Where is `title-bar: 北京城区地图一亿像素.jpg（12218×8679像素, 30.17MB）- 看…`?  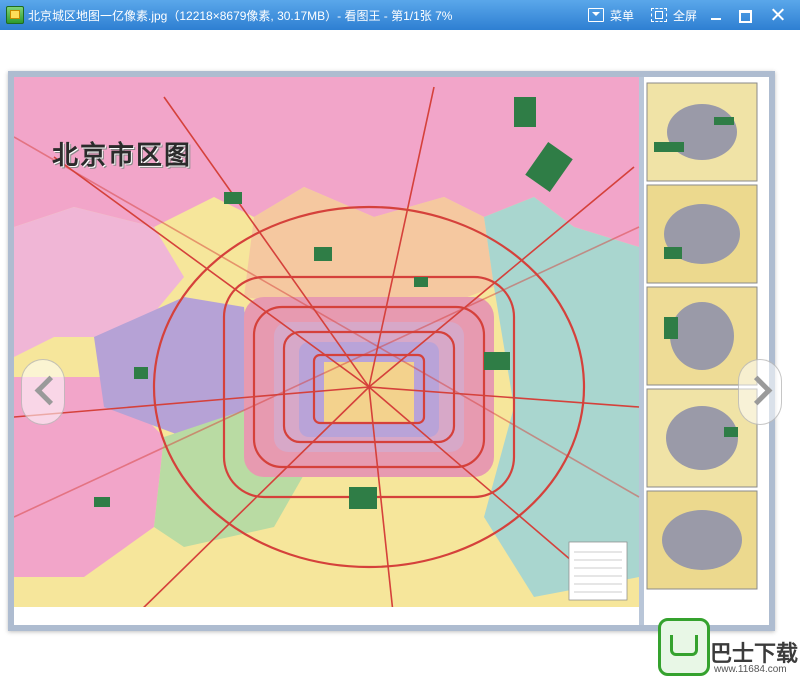 title-bar: 北京城区地图一亿像素.jpg（12218×8679像素, 30.17MB）- 看… is located at coordinates (400, 15).